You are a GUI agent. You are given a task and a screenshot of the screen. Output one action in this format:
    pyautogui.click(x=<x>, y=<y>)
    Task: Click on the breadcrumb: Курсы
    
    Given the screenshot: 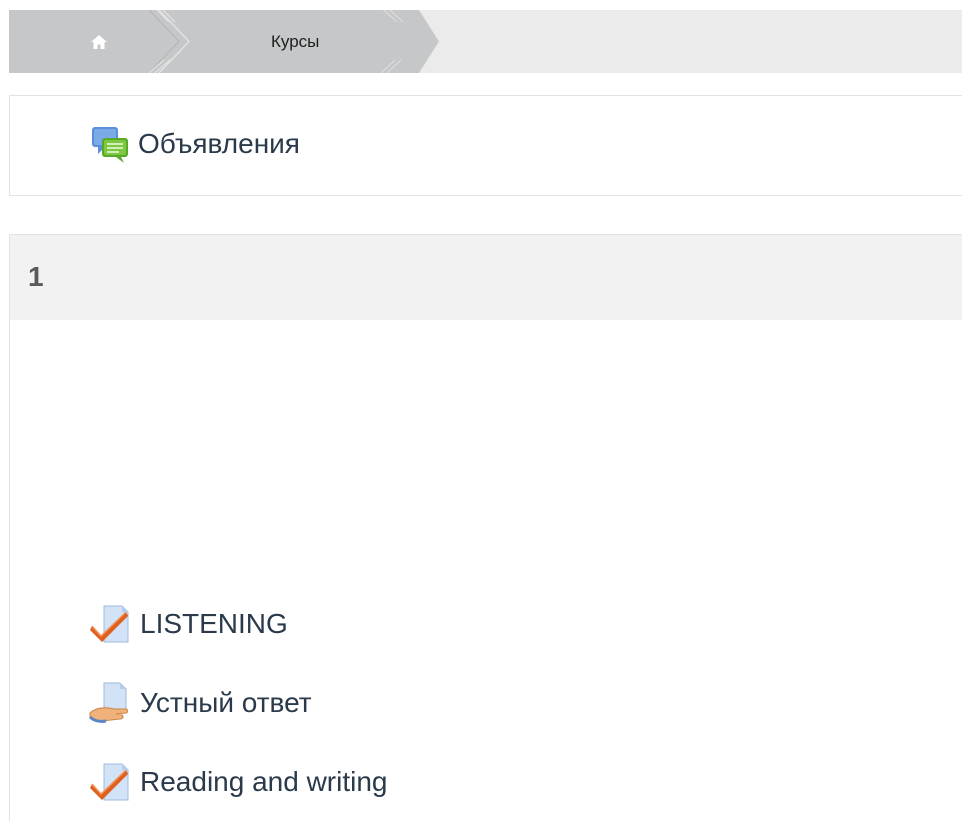 What is the action you would take?
    pyautogui.click(x=485, y=41)
    